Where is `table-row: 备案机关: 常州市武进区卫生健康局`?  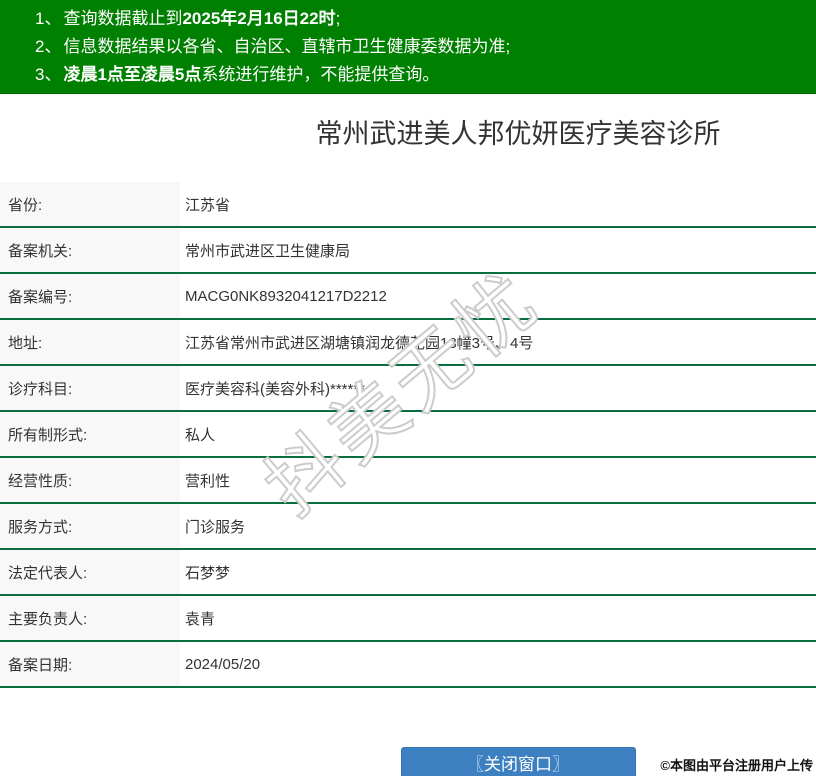
table-row: 备案机关: 常州市武进区卫生健康局 is located at coordinates (408, 251).